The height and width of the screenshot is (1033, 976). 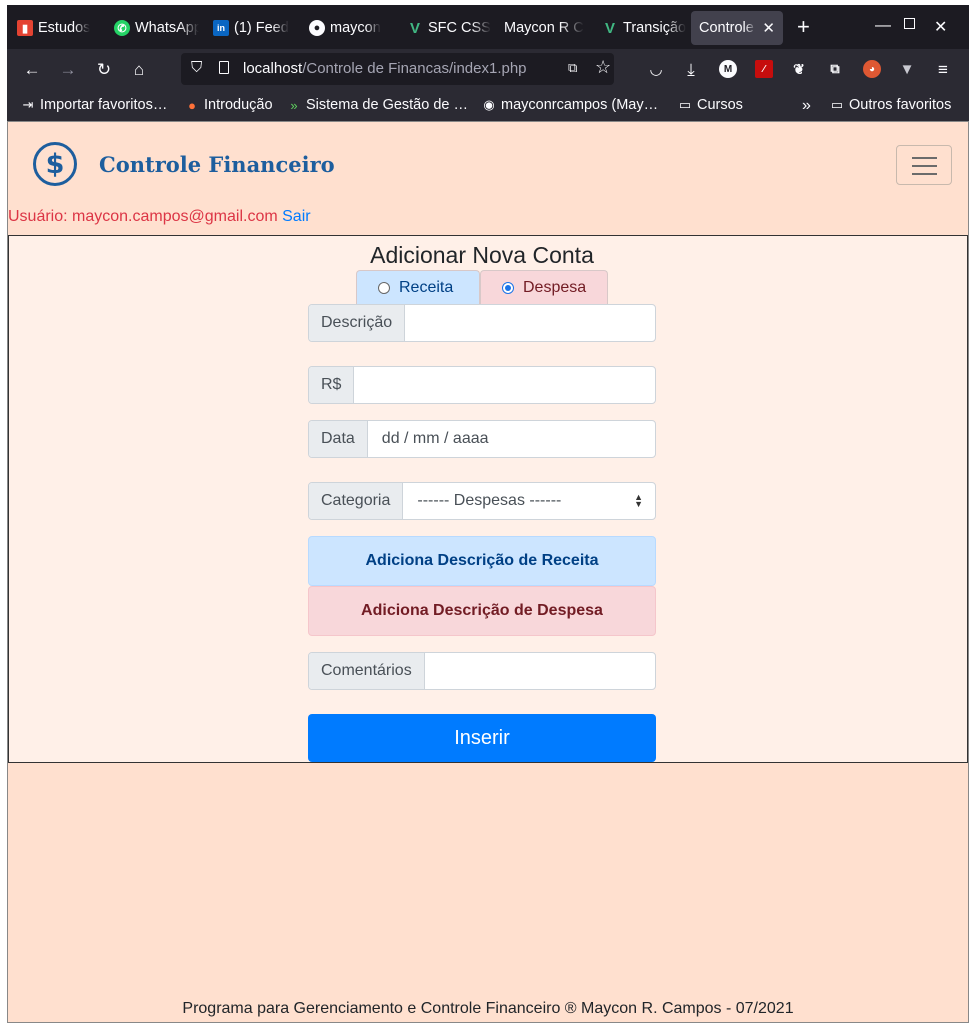 What do you see at coordinates (482, 738) in the screenshot?
I see `inserir-button: Inserir` at bounding box center [482, 738].